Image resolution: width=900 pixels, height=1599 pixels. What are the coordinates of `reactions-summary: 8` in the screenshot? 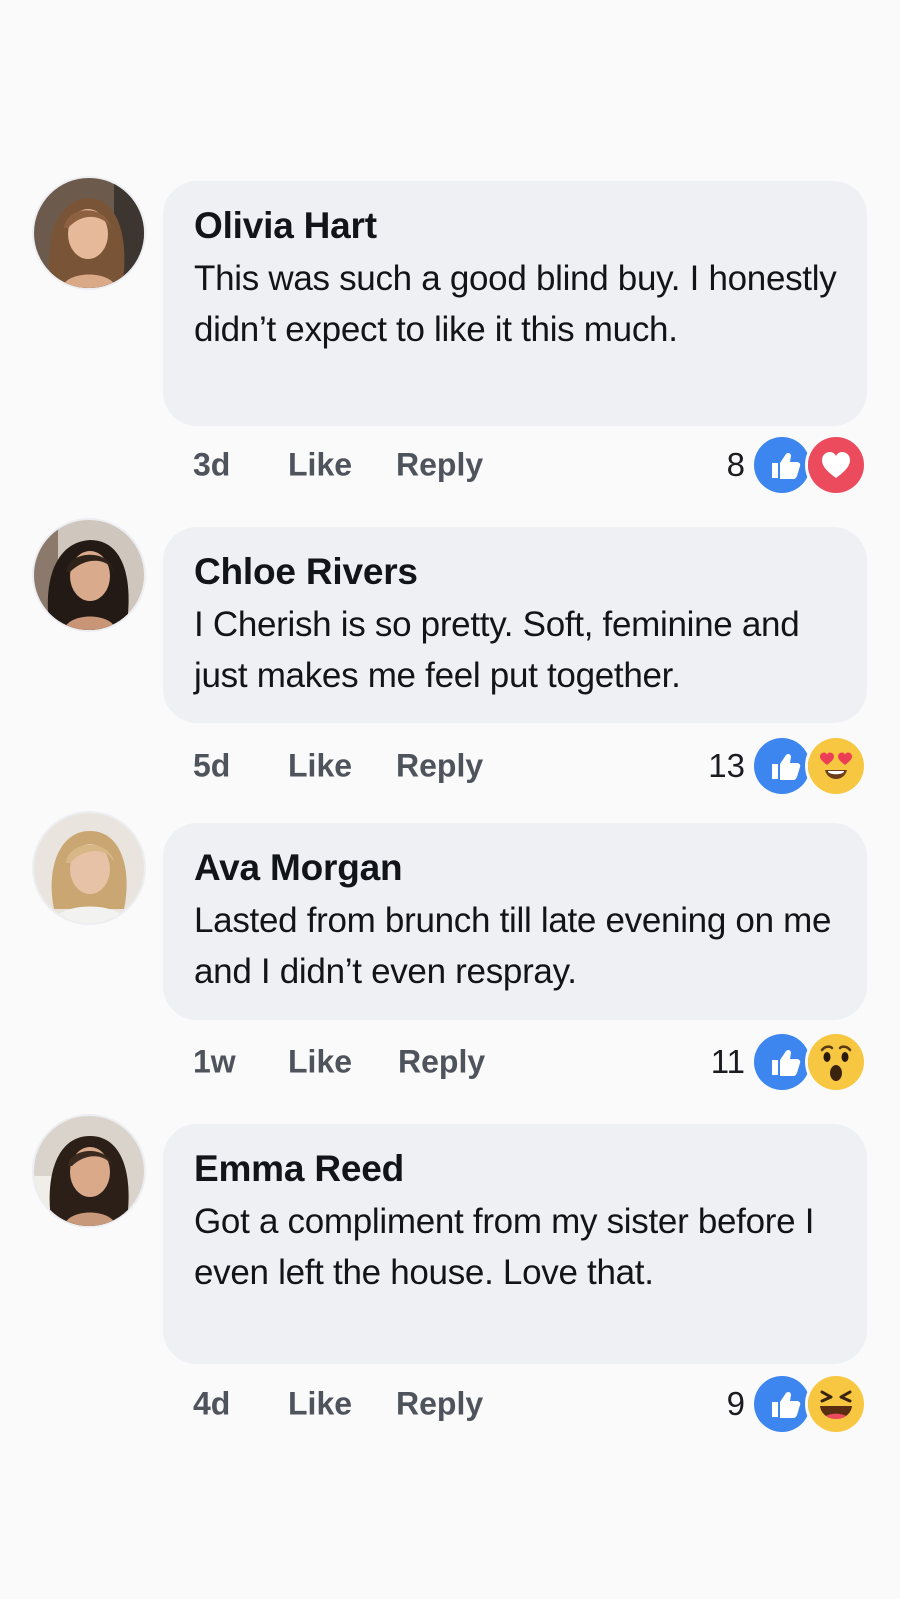 It's located at (796, 465).